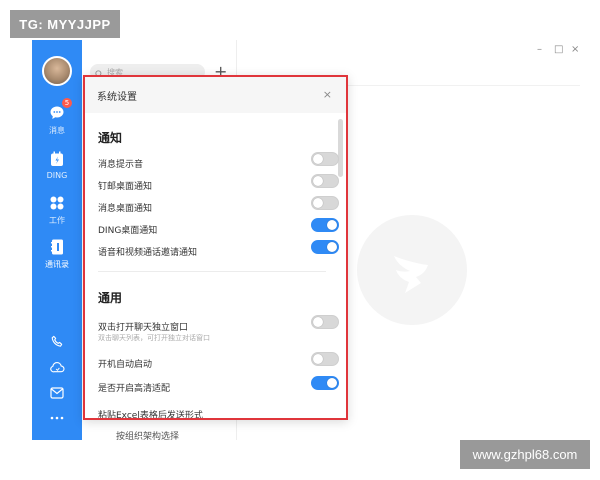 This screenshot has height=480, width=600. I want to click on grid-apps-icon, so click(57, 203).